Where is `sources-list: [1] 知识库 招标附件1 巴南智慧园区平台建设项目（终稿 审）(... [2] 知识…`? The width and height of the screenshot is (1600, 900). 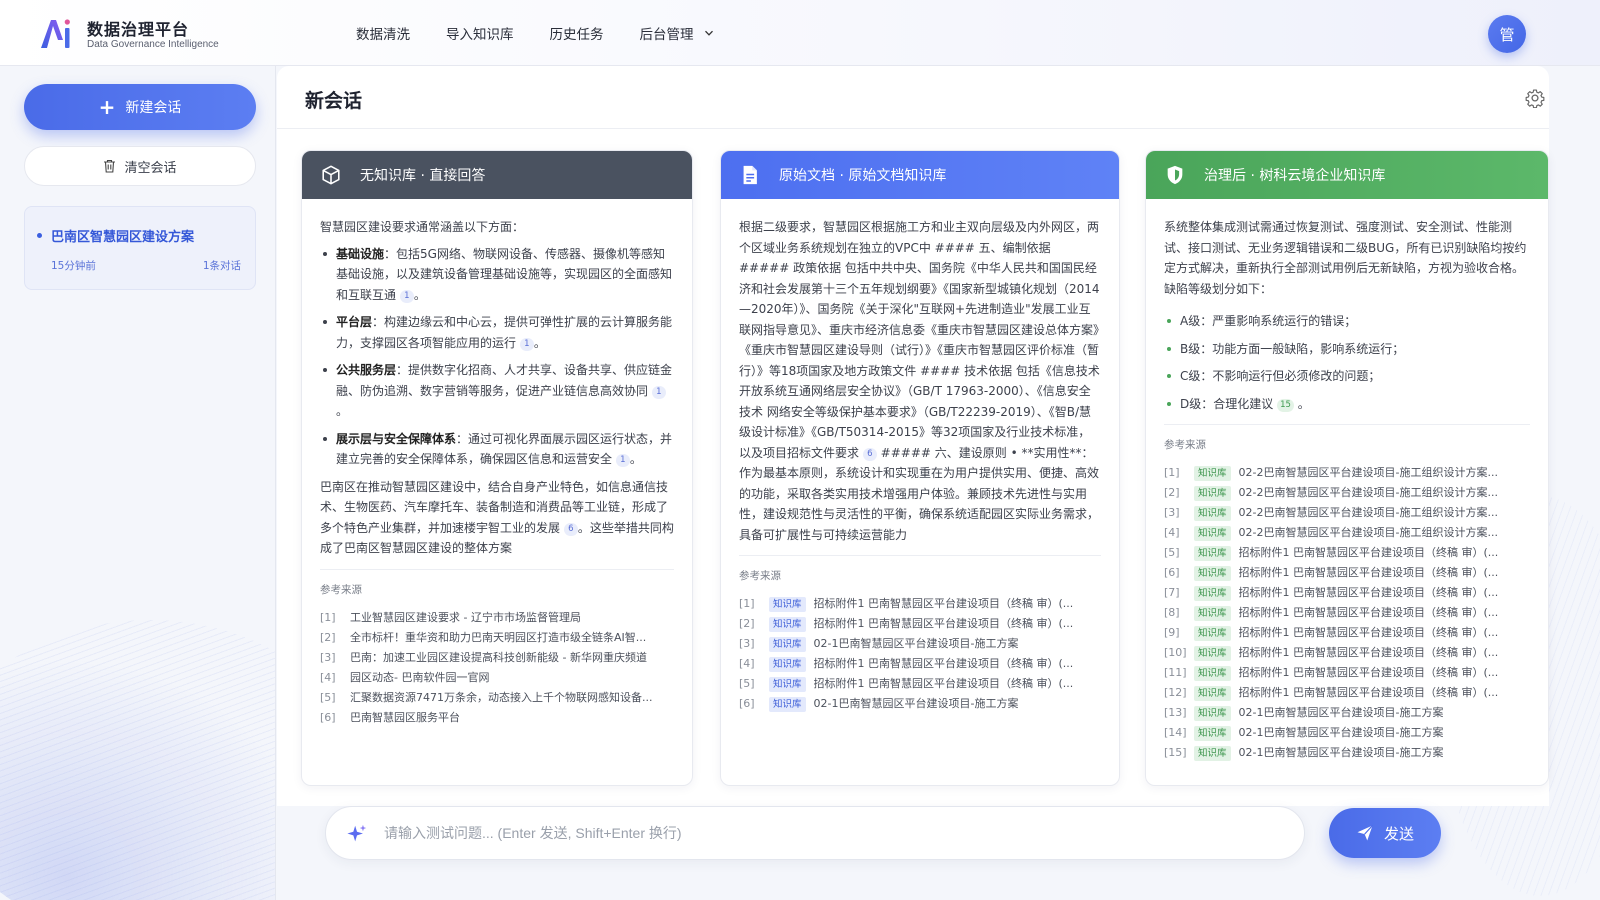 sources-list: [1] 知识库 招标附件1 巴南智慧园区平台建设项目（终稿 审）(... [2] 知识… is located at coordinates (920, 655).